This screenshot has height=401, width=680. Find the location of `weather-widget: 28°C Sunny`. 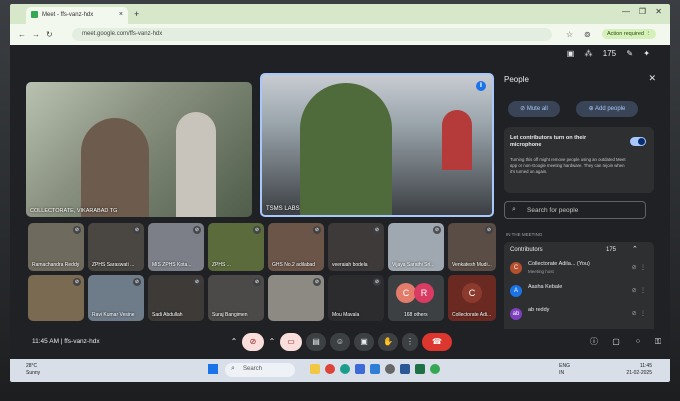

weather-widget: 28°C Sunny is located at coordinates (33, 369).